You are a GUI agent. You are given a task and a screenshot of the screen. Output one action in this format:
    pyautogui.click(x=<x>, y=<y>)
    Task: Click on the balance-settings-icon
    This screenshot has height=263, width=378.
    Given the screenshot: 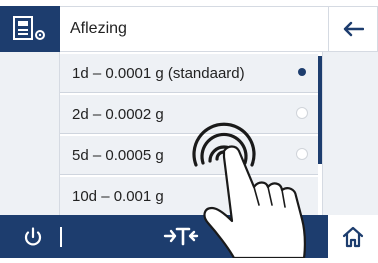 What is the action you would take?
    pyautogui.click(x=29, y=28)
    